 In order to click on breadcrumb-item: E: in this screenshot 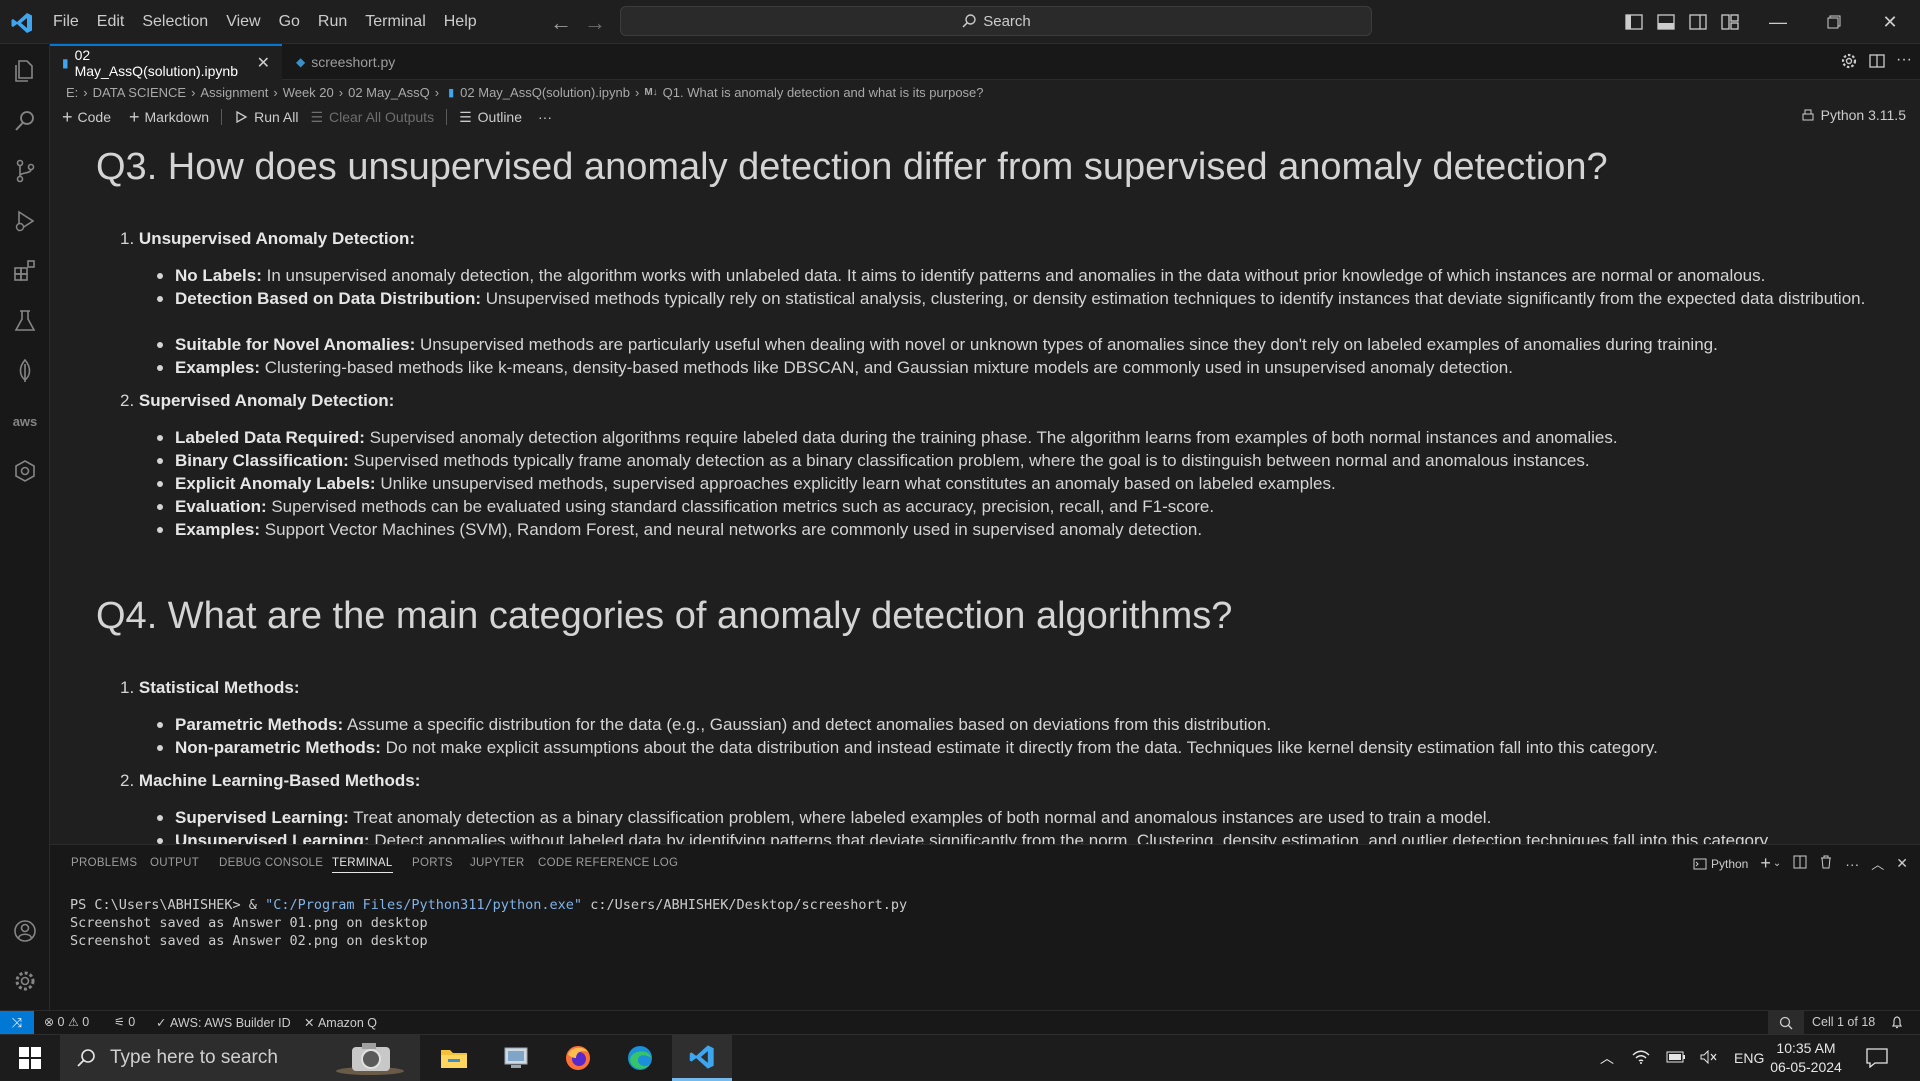, I will do `click(72, 92)`.